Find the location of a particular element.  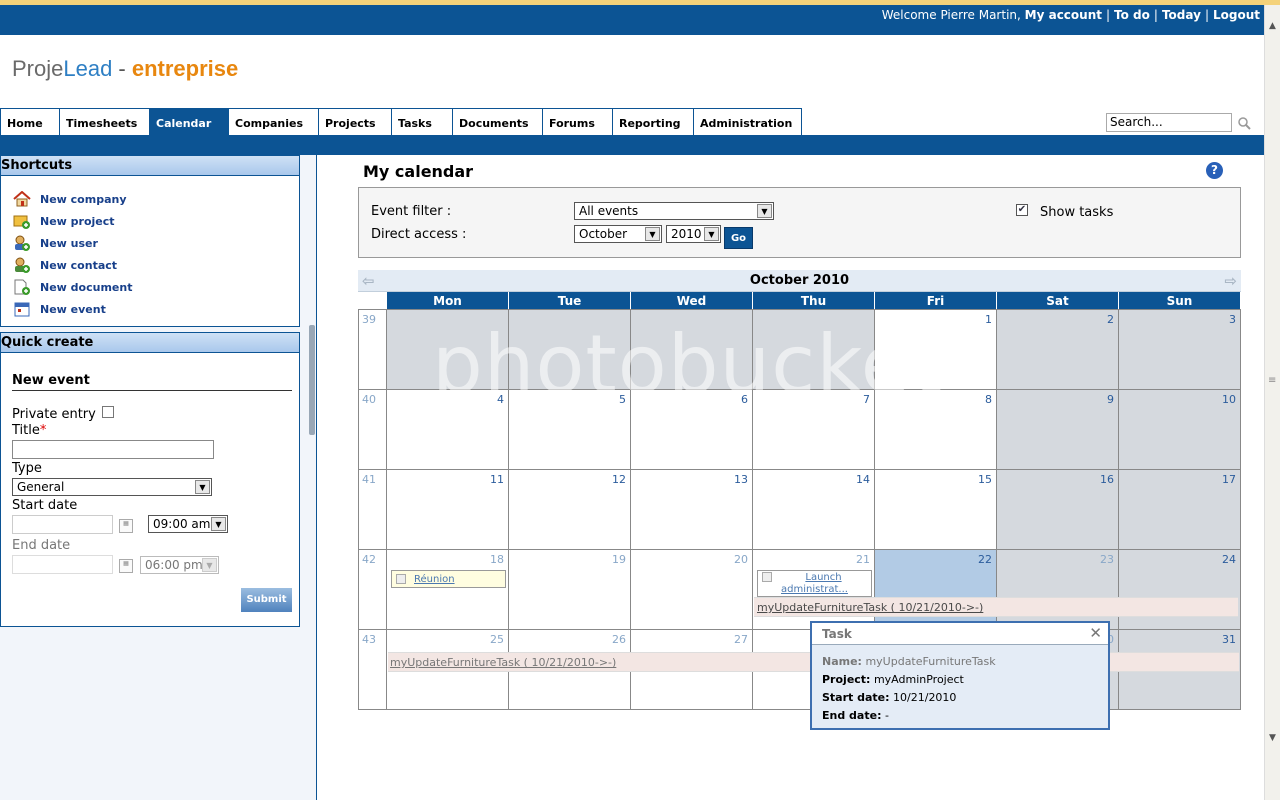

page-title: My calendar is located at coordinates (418, 171).